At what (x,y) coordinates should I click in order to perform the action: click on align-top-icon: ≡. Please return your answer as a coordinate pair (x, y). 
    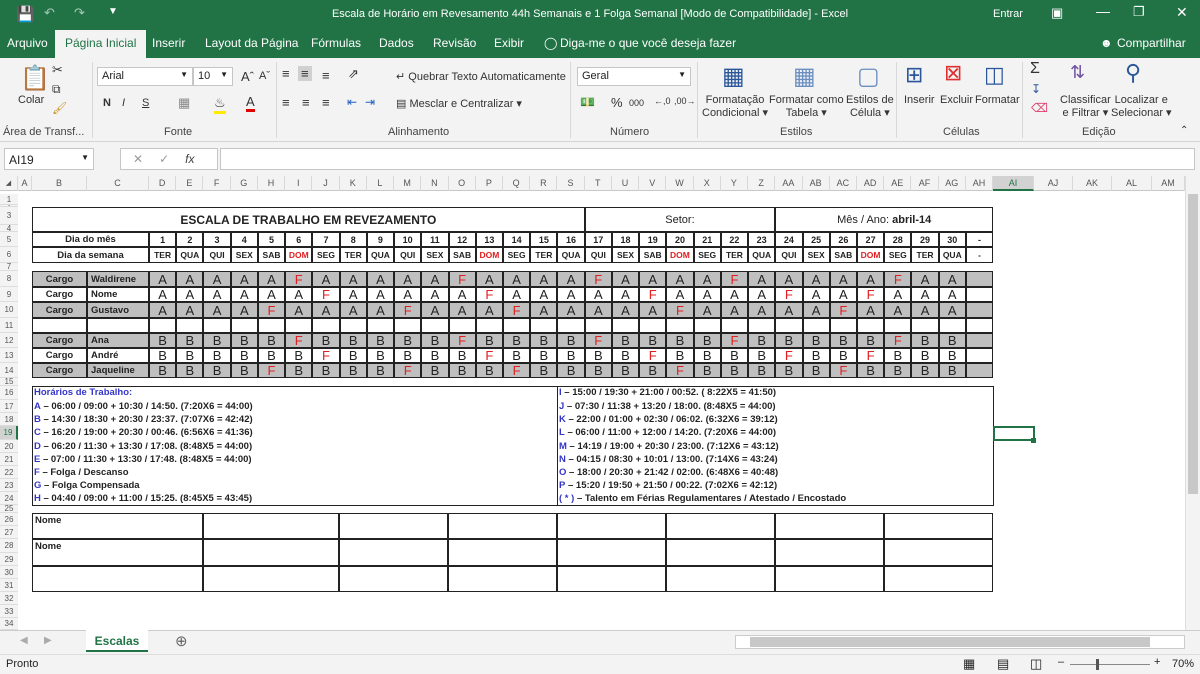
    Looking at the image, I should click on (286, 73).